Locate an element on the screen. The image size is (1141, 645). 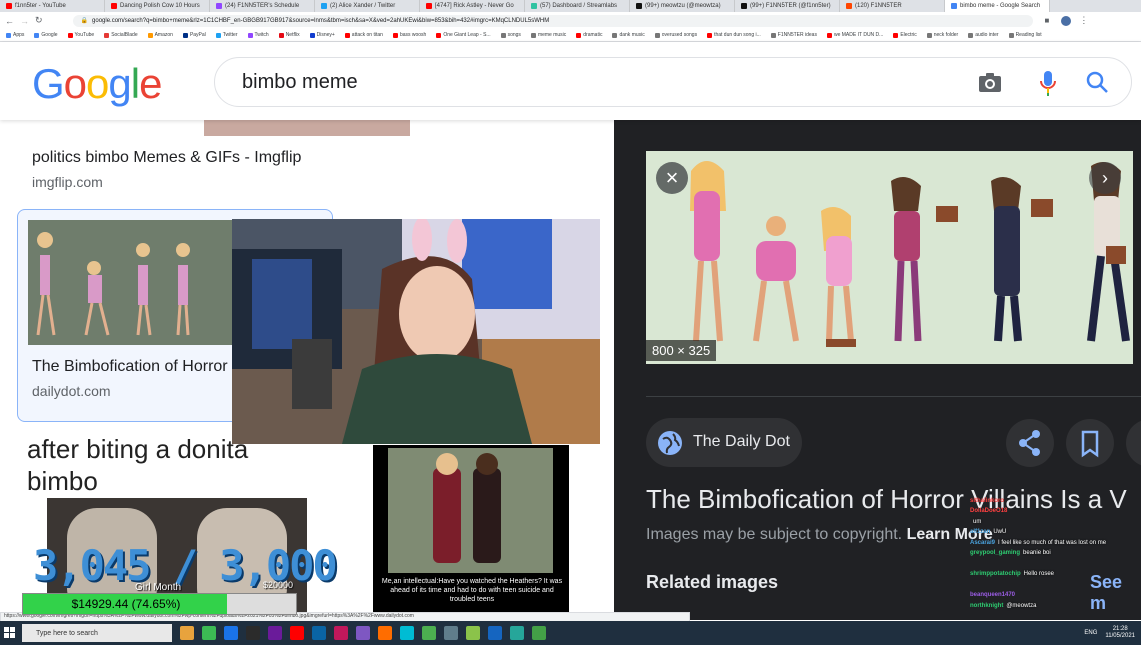
result-source: dailydot.com is located at coordinates (71, 391).